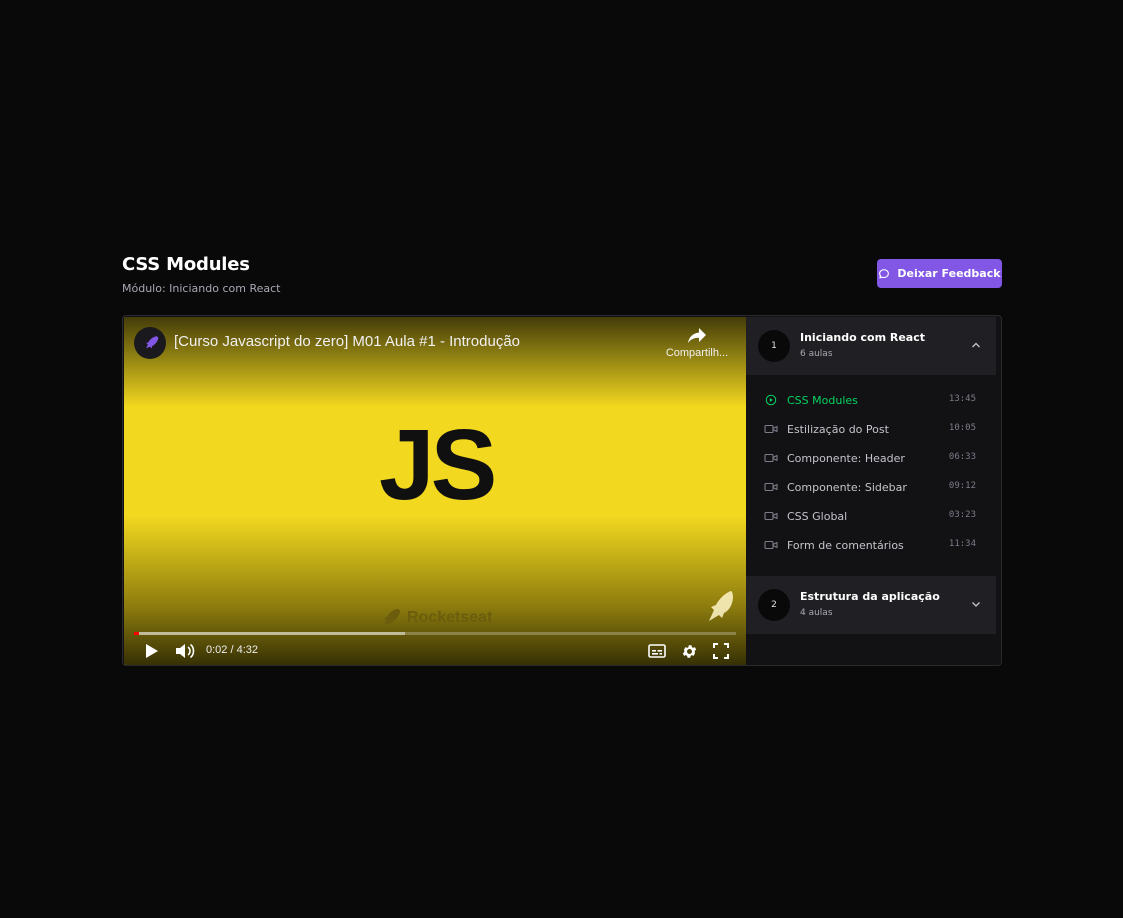 The width and height of the screenshot is (1123, 918). What do you see at coordinates (962, 399) in the screenshot?
I see `lesson-duration: 13:45` at bounding box center [962, 399].